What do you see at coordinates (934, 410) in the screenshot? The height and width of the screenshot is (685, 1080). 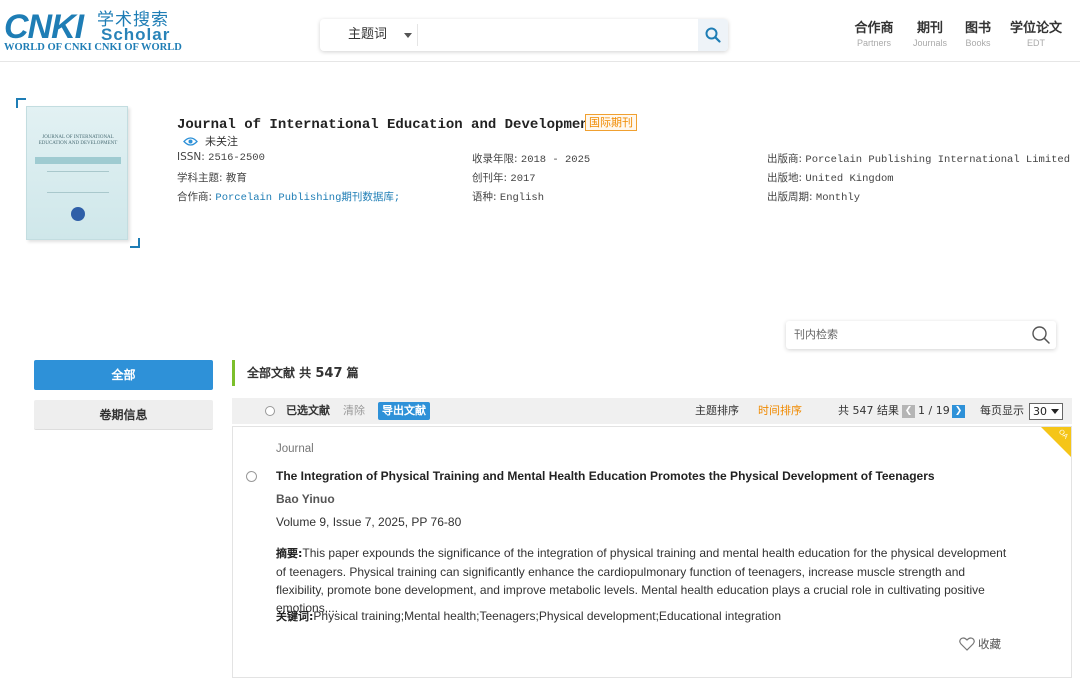 I see `page-indicator: 1 / 19` at bounding box center [934, 410].